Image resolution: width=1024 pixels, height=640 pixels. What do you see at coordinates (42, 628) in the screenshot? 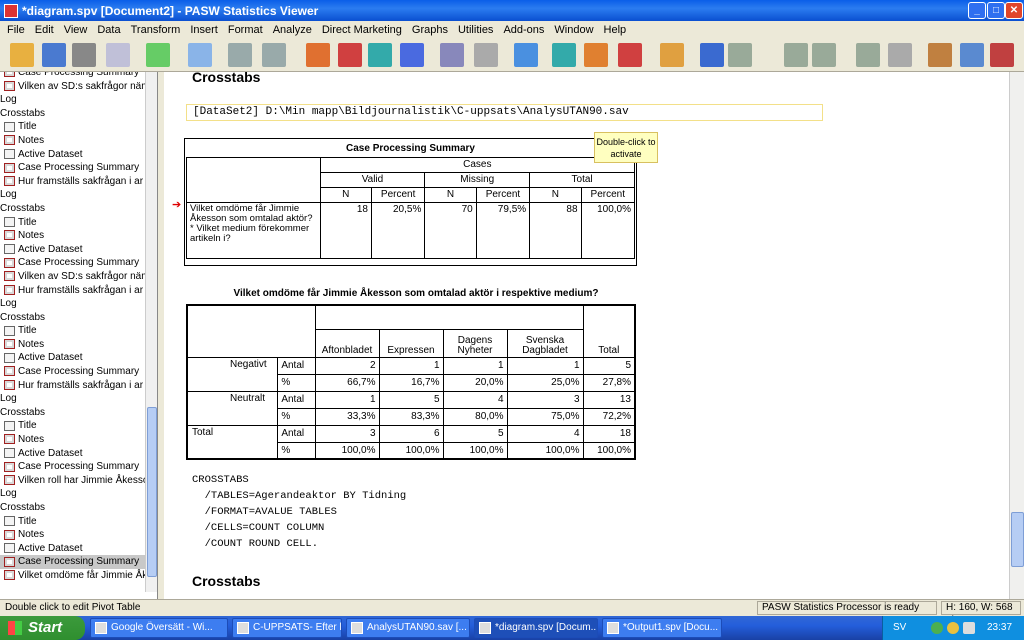
I see `start-button: Start` at bounding box center [42, 628].